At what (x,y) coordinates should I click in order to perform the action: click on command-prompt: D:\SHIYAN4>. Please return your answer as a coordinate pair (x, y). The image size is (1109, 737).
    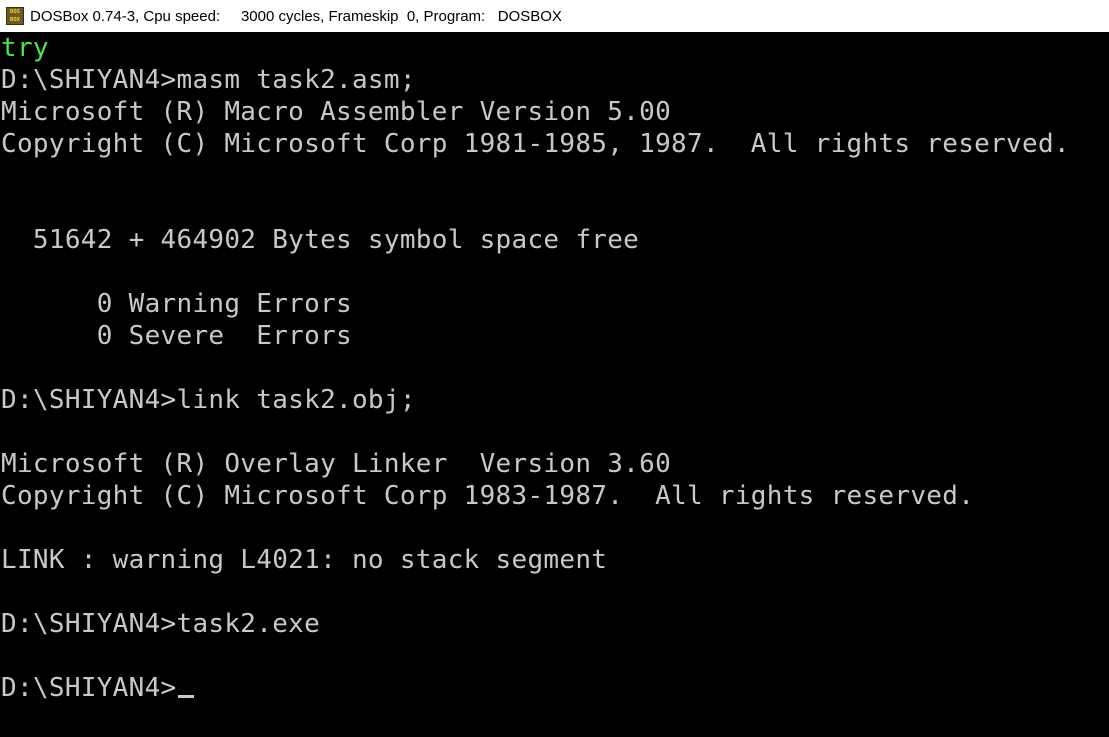
    Looking at the image, I should click on (89, 688).